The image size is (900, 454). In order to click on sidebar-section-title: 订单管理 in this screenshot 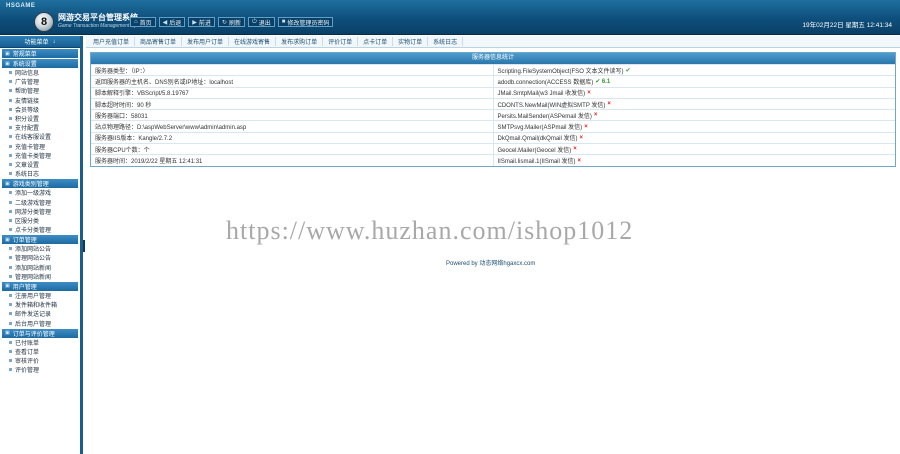, I will do `click(24, 241)`.